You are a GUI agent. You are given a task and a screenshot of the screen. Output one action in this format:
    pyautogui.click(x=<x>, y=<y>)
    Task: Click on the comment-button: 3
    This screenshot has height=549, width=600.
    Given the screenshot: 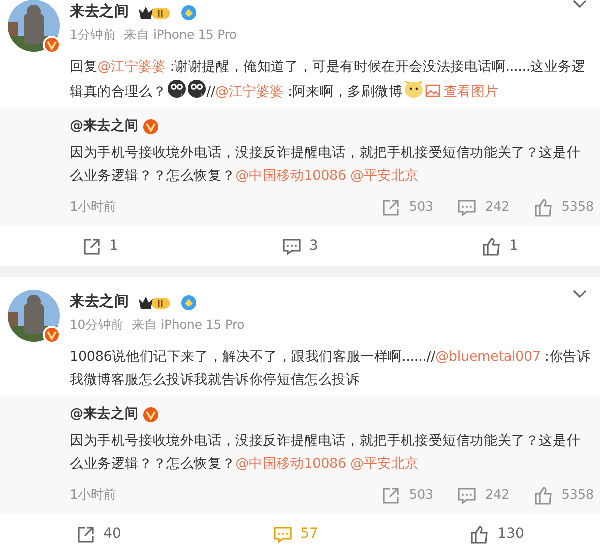 What is the action you would take?
    pyautogui.click(x=300, y=246)
    